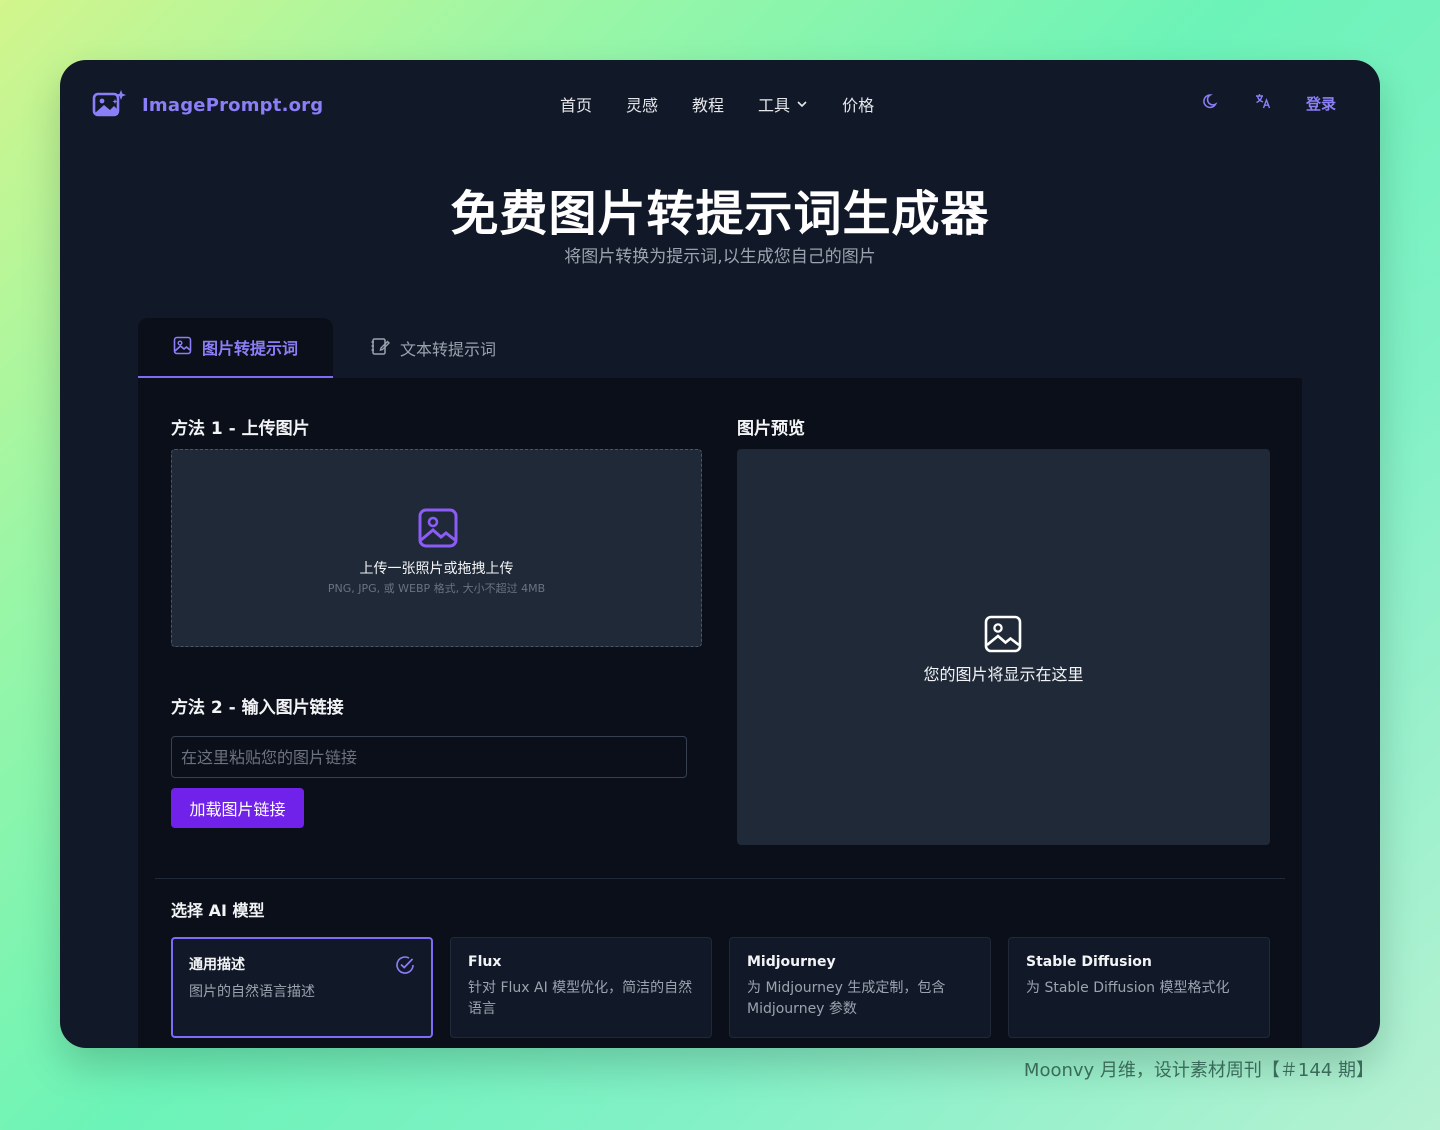 The width and height of the screenshot is (1440, 1130). What do you see at coordinates (1128, 988) in the screenshot?
I see `model-description: 为 Stable Diffusion 模型格式化` at bounding box center [1128, 988].